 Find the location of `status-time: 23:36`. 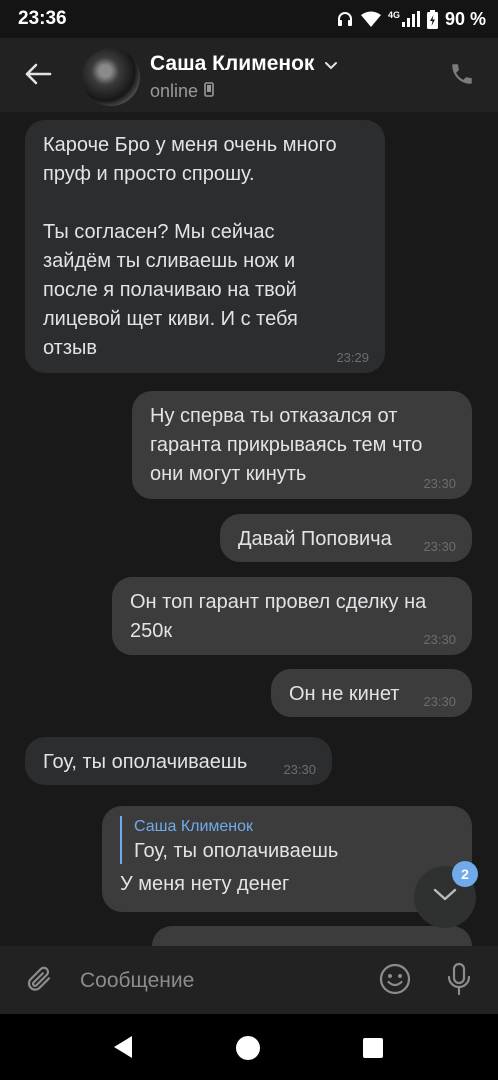

status-time: 23:36 is located at coordinates (42, 18).